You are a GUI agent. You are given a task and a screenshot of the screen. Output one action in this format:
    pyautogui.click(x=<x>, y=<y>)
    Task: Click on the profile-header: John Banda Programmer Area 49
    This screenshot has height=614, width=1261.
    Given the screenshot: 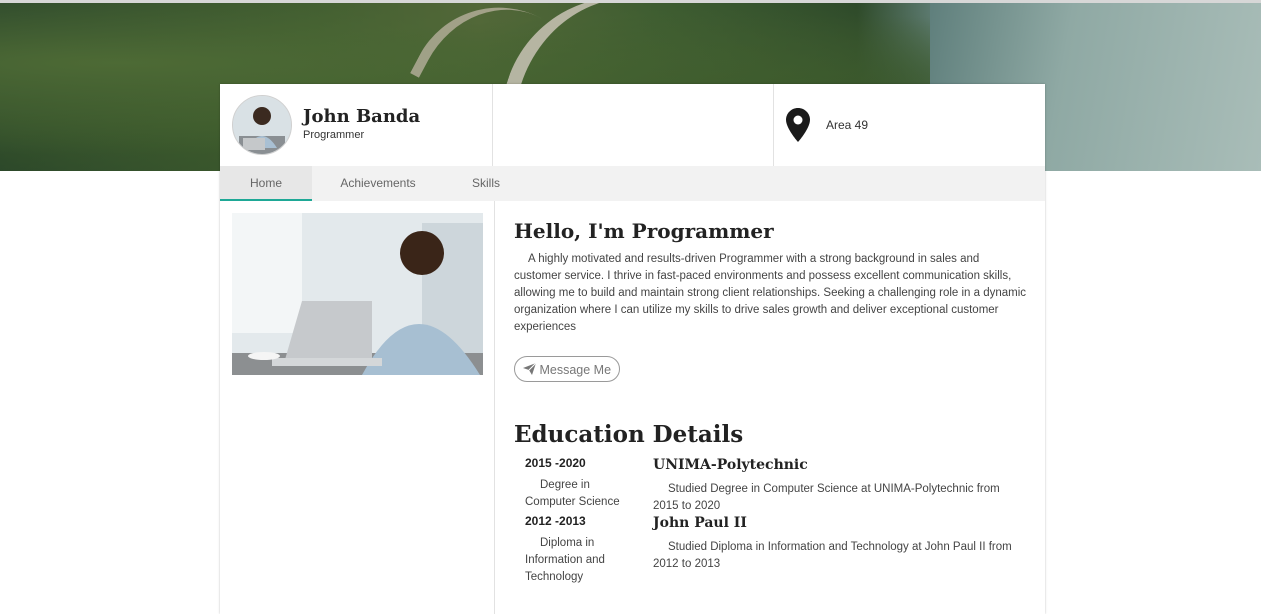 What is the action you would take?
    pyautogui.click(x=632, y=125)
    